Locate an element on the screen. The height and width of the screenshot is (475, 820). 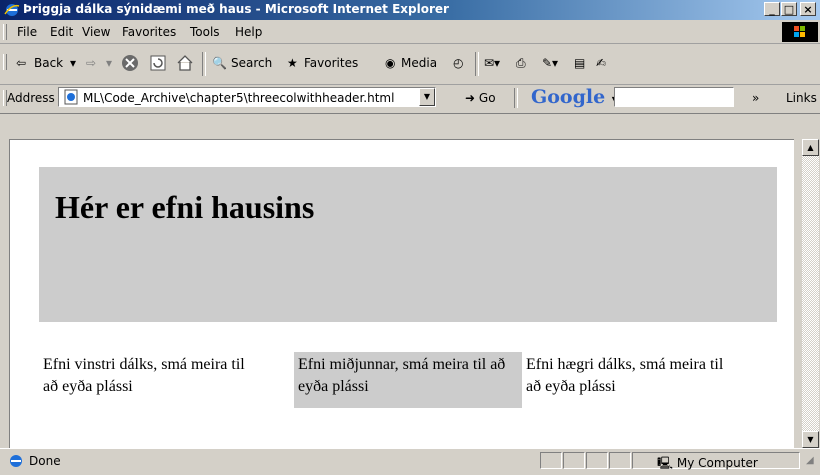
zone-label: 🖳 My Computer is located at coordinates (707, 464).